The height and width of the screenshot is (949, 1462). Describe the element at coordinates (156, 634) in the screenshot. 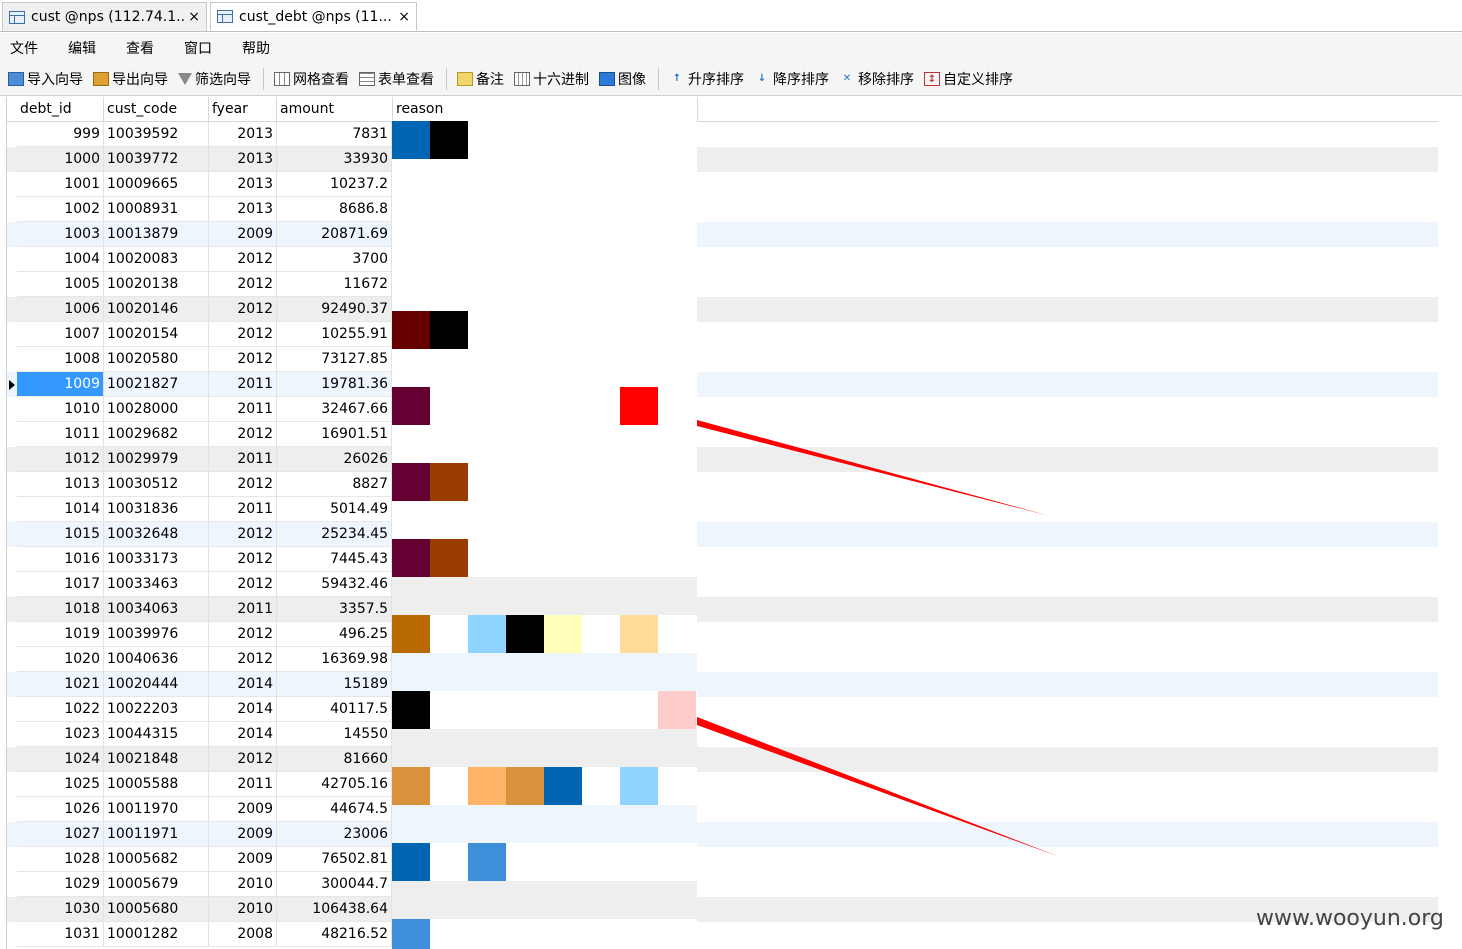

I see `cell-cust-code: 10039976` at that location.